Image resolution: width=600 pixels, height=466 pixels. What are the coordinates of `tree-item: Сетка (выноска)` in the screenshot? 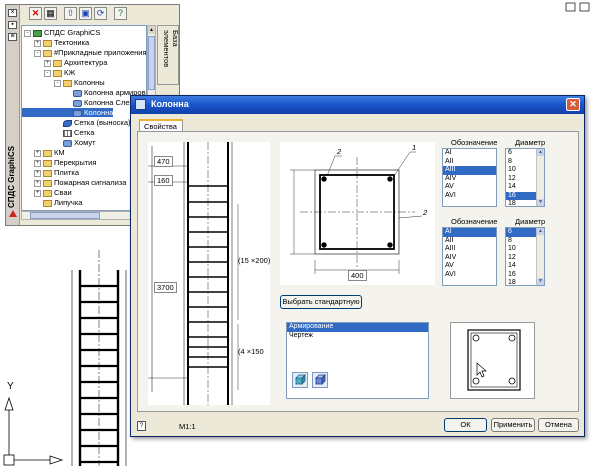 It's located at (76, 122).